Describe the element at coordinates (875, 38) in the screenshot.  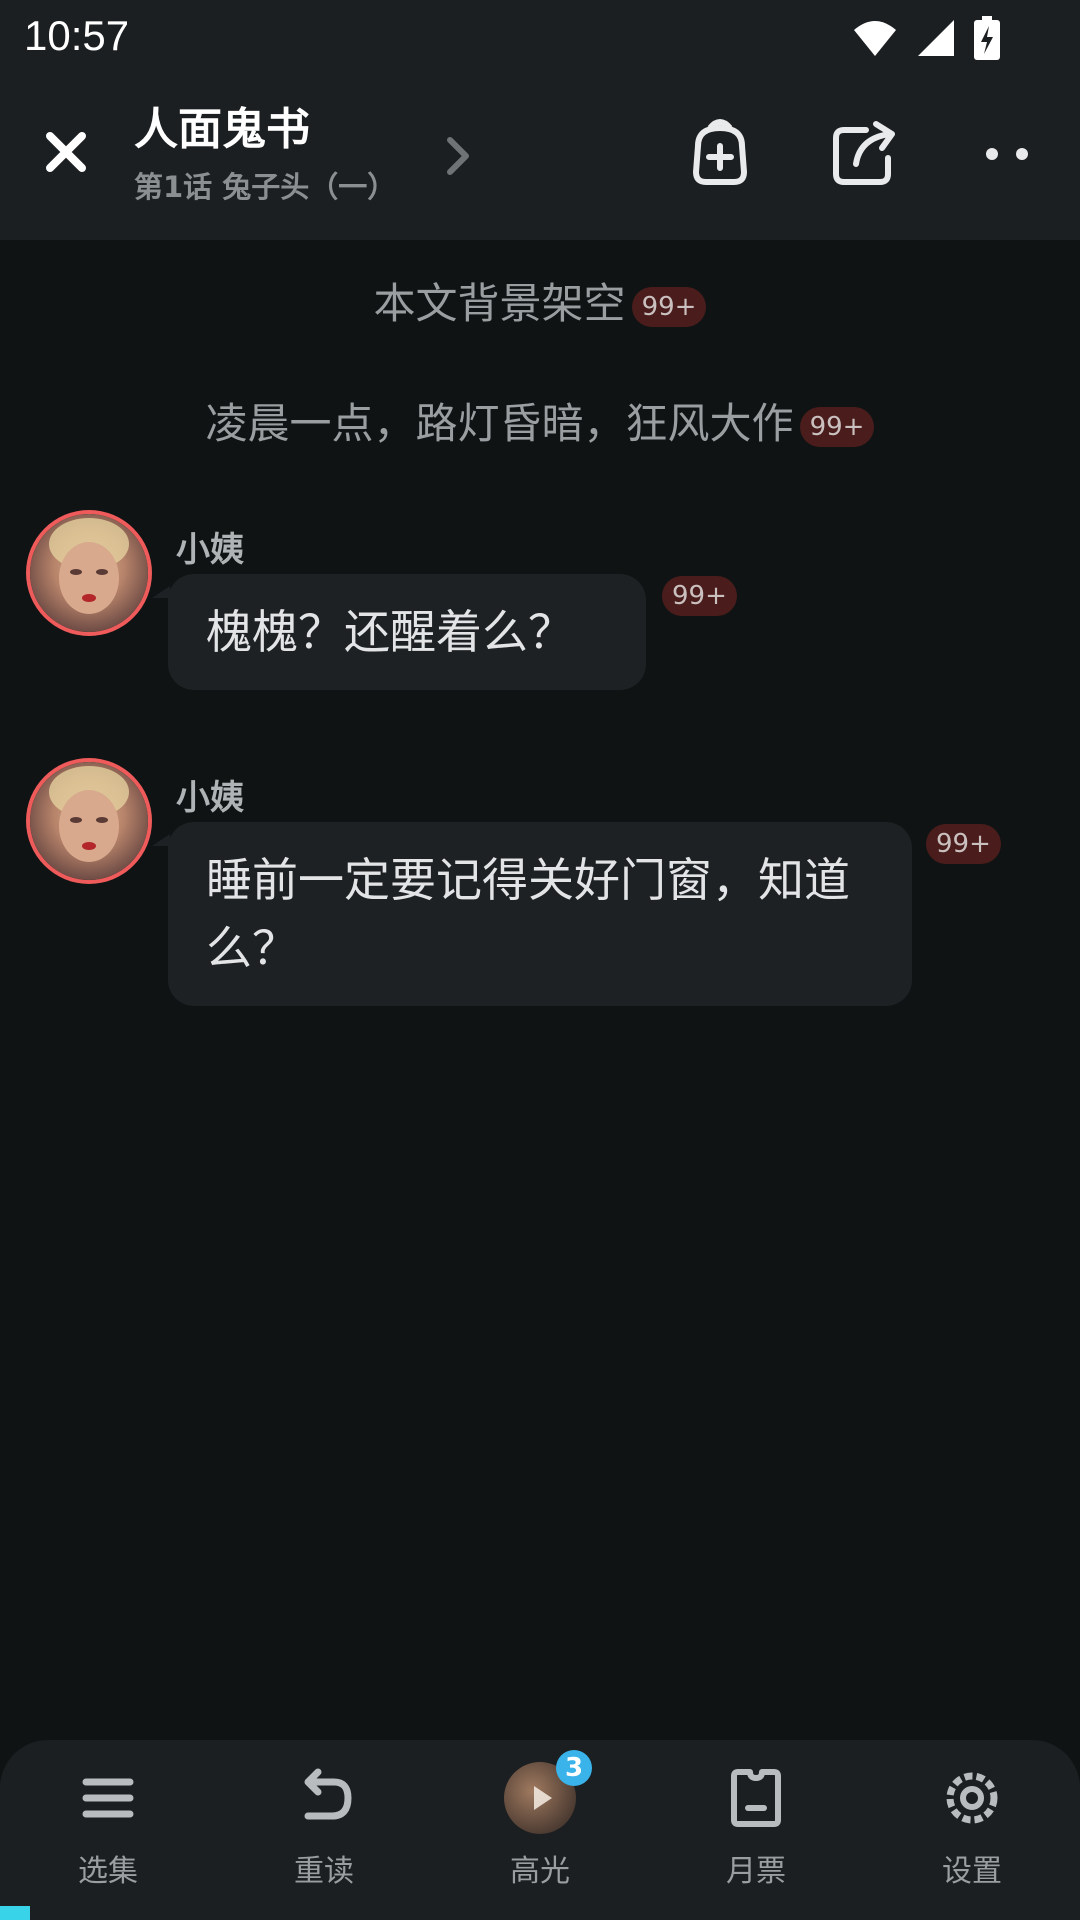
I see `wifi-icon` at that location.